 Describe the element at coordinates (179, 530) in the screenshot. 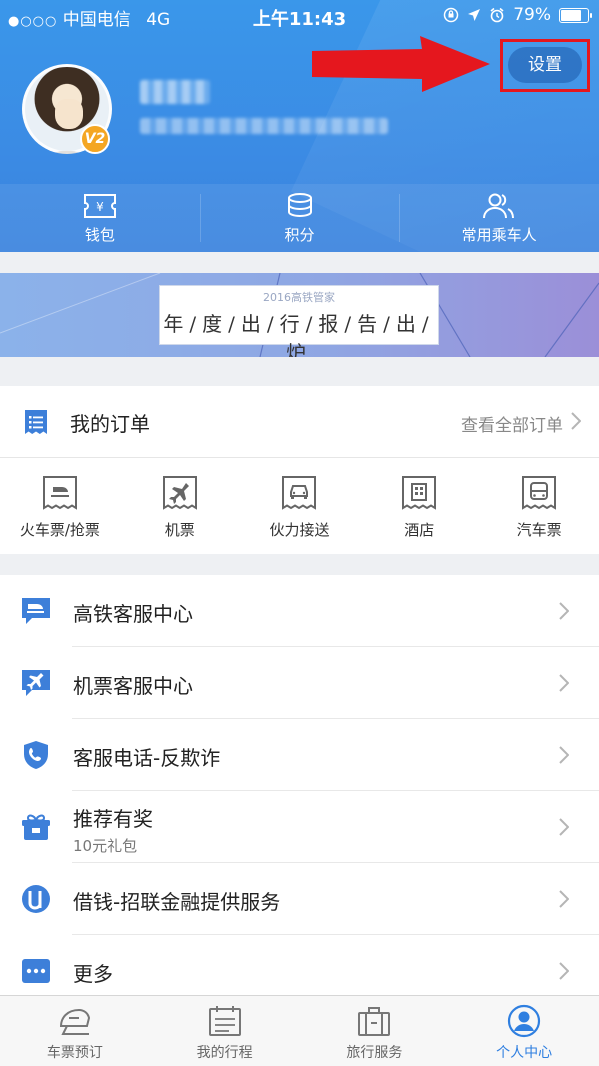

I see `order-type-label: 机票` at that location.